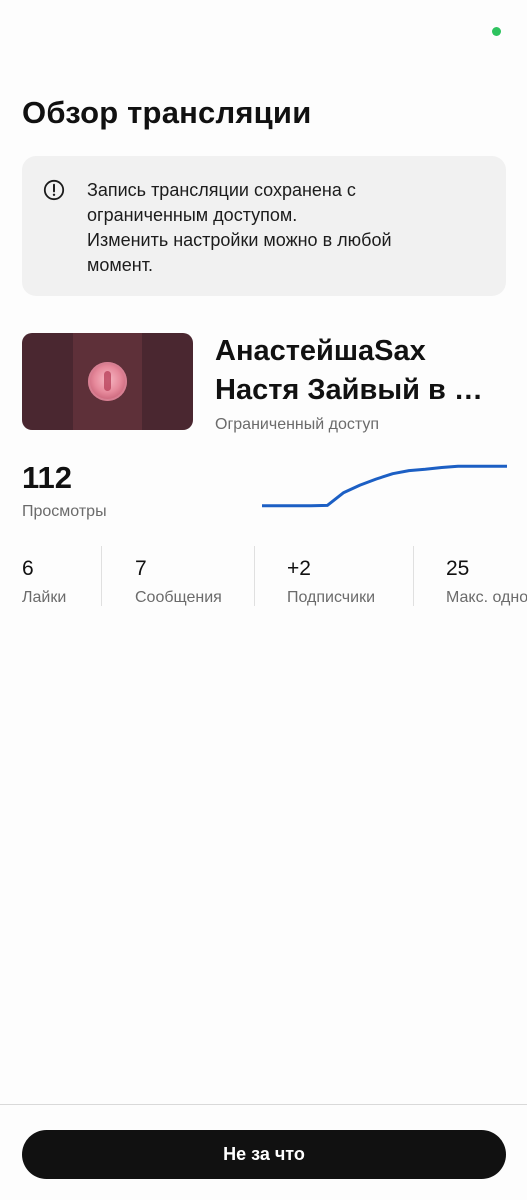 Image resolution: width=527 pixels, height=1200 pixels. Describe the element at coordinates (496, 31) in the screenshot. I see `status-indicator-dot` at that location.